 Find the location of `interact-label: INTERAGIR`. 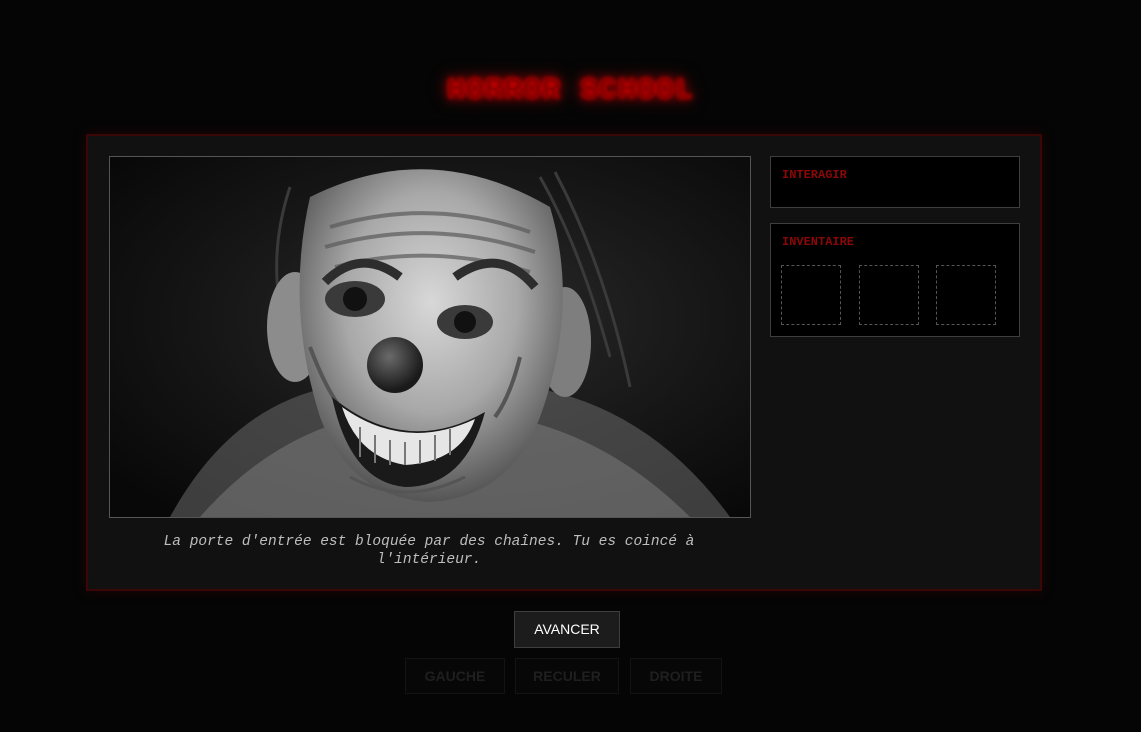

interact-label: INTERAGIR is located at coordinates (814, 175).